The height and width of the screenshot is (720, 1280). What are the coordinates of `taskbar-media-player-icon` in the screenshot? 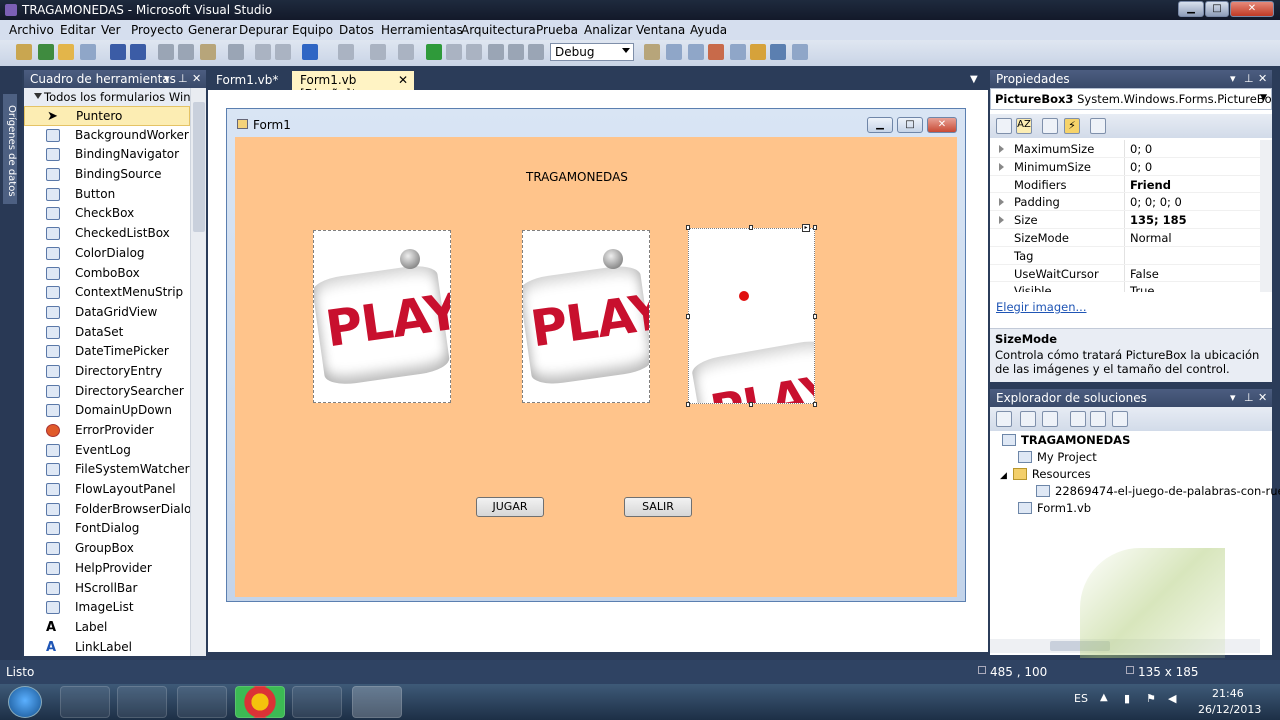 It's located at (142, 702).